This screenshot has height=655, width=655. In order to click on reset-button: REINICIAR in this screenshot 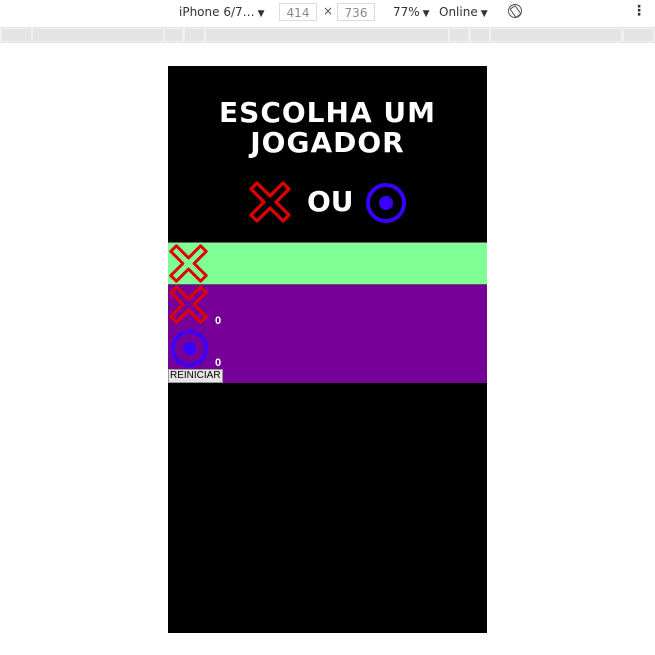, I will do `click(195, 376)`.